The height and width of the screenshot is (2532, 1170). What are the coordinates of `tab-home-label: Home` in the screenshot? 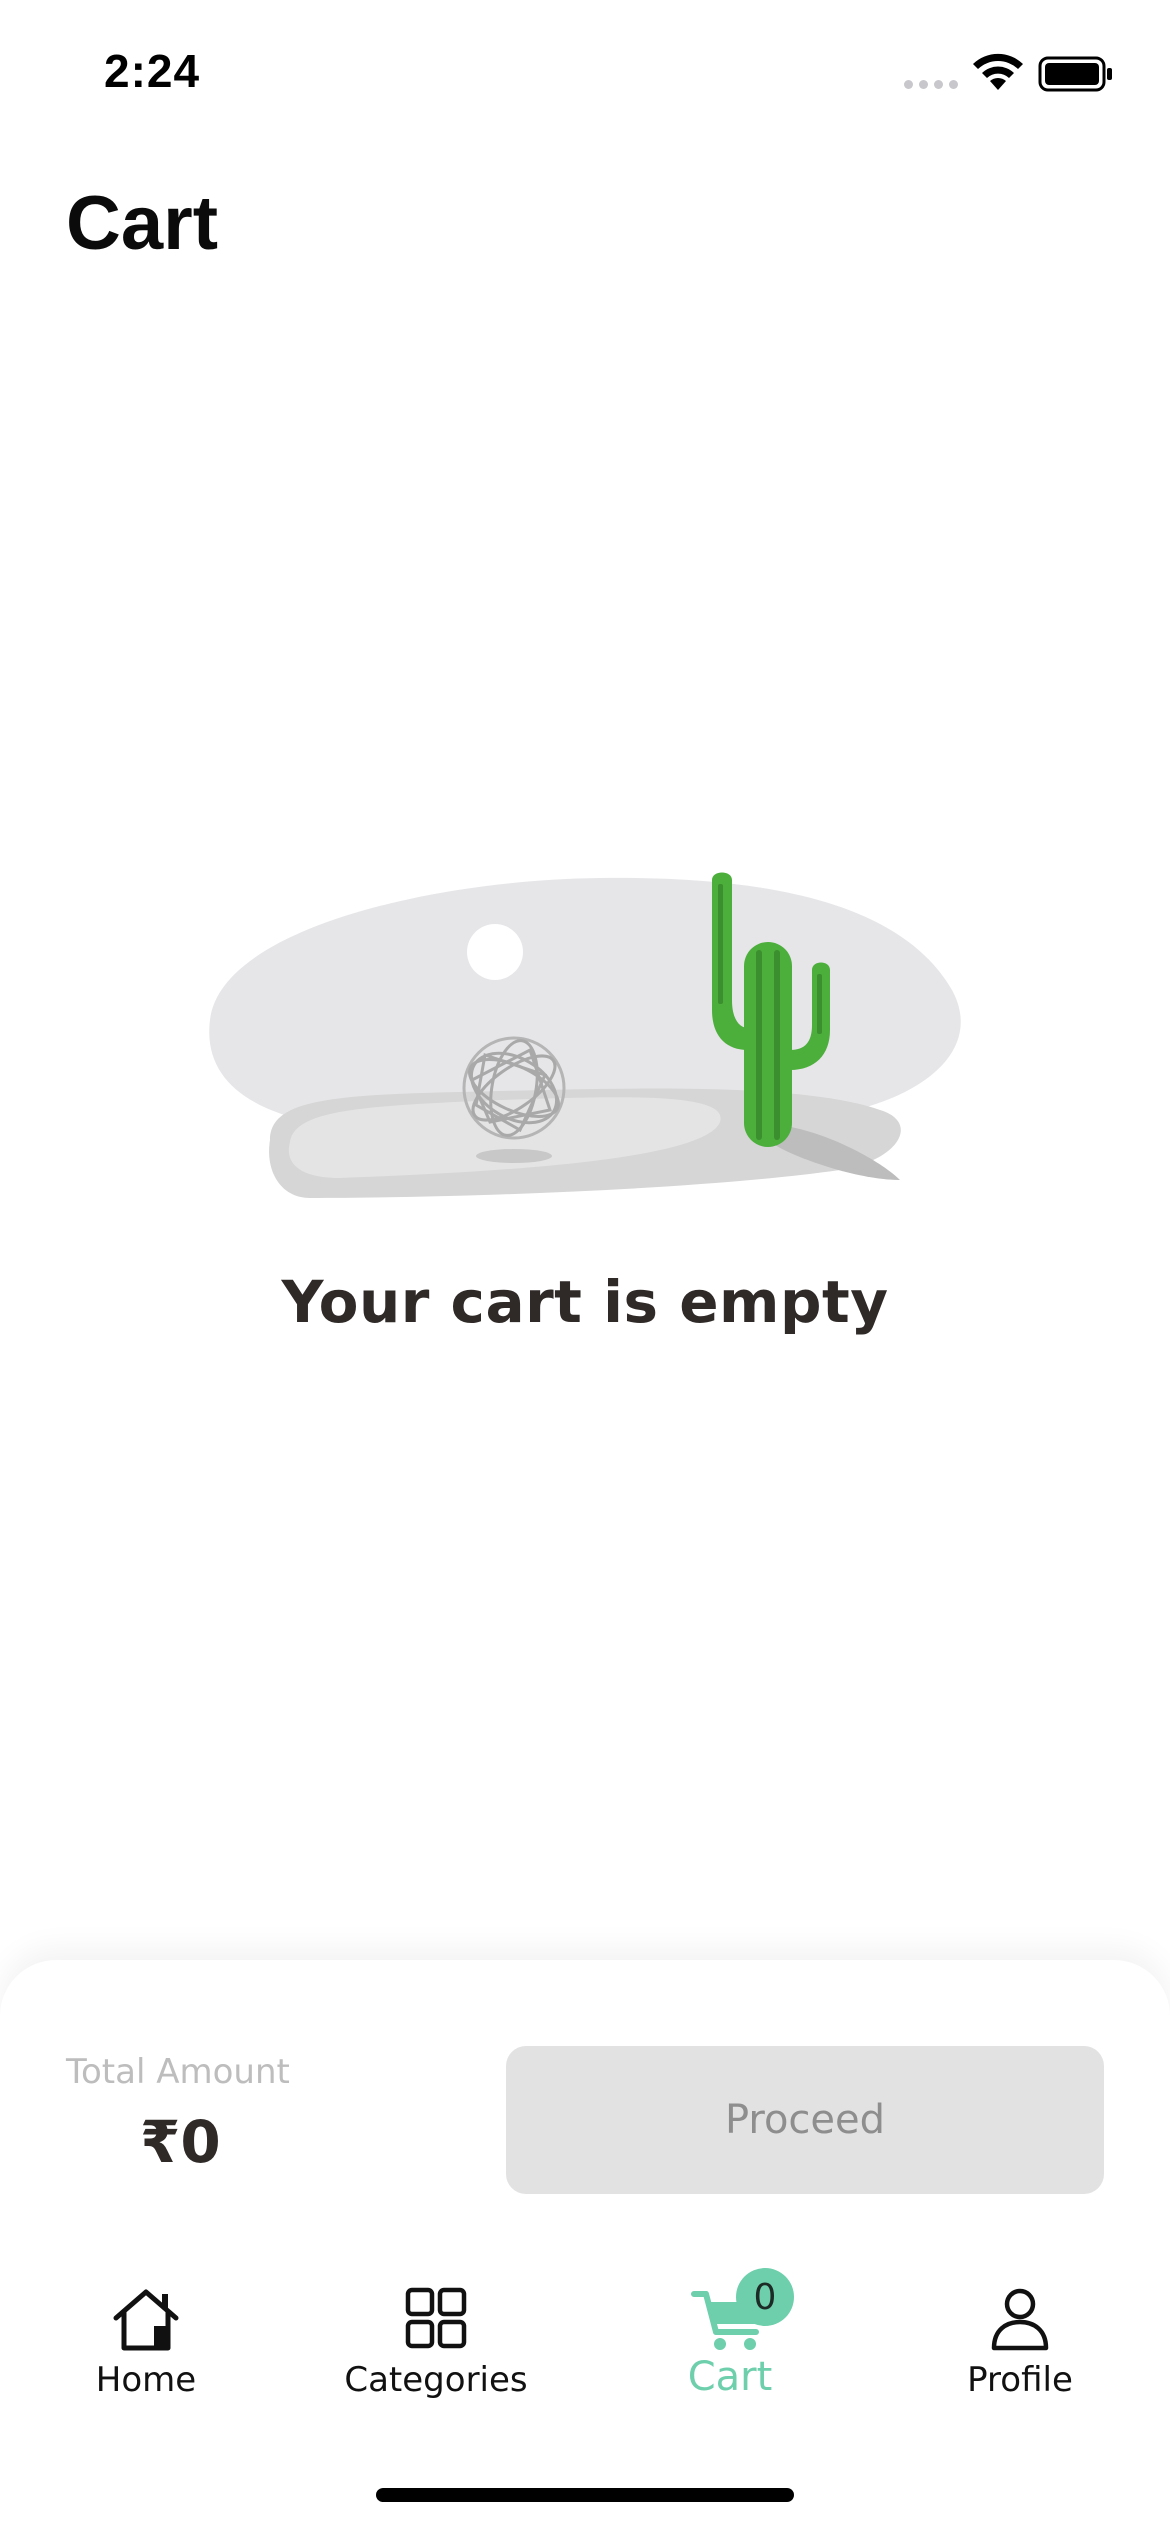 It's located at (146, 2380).